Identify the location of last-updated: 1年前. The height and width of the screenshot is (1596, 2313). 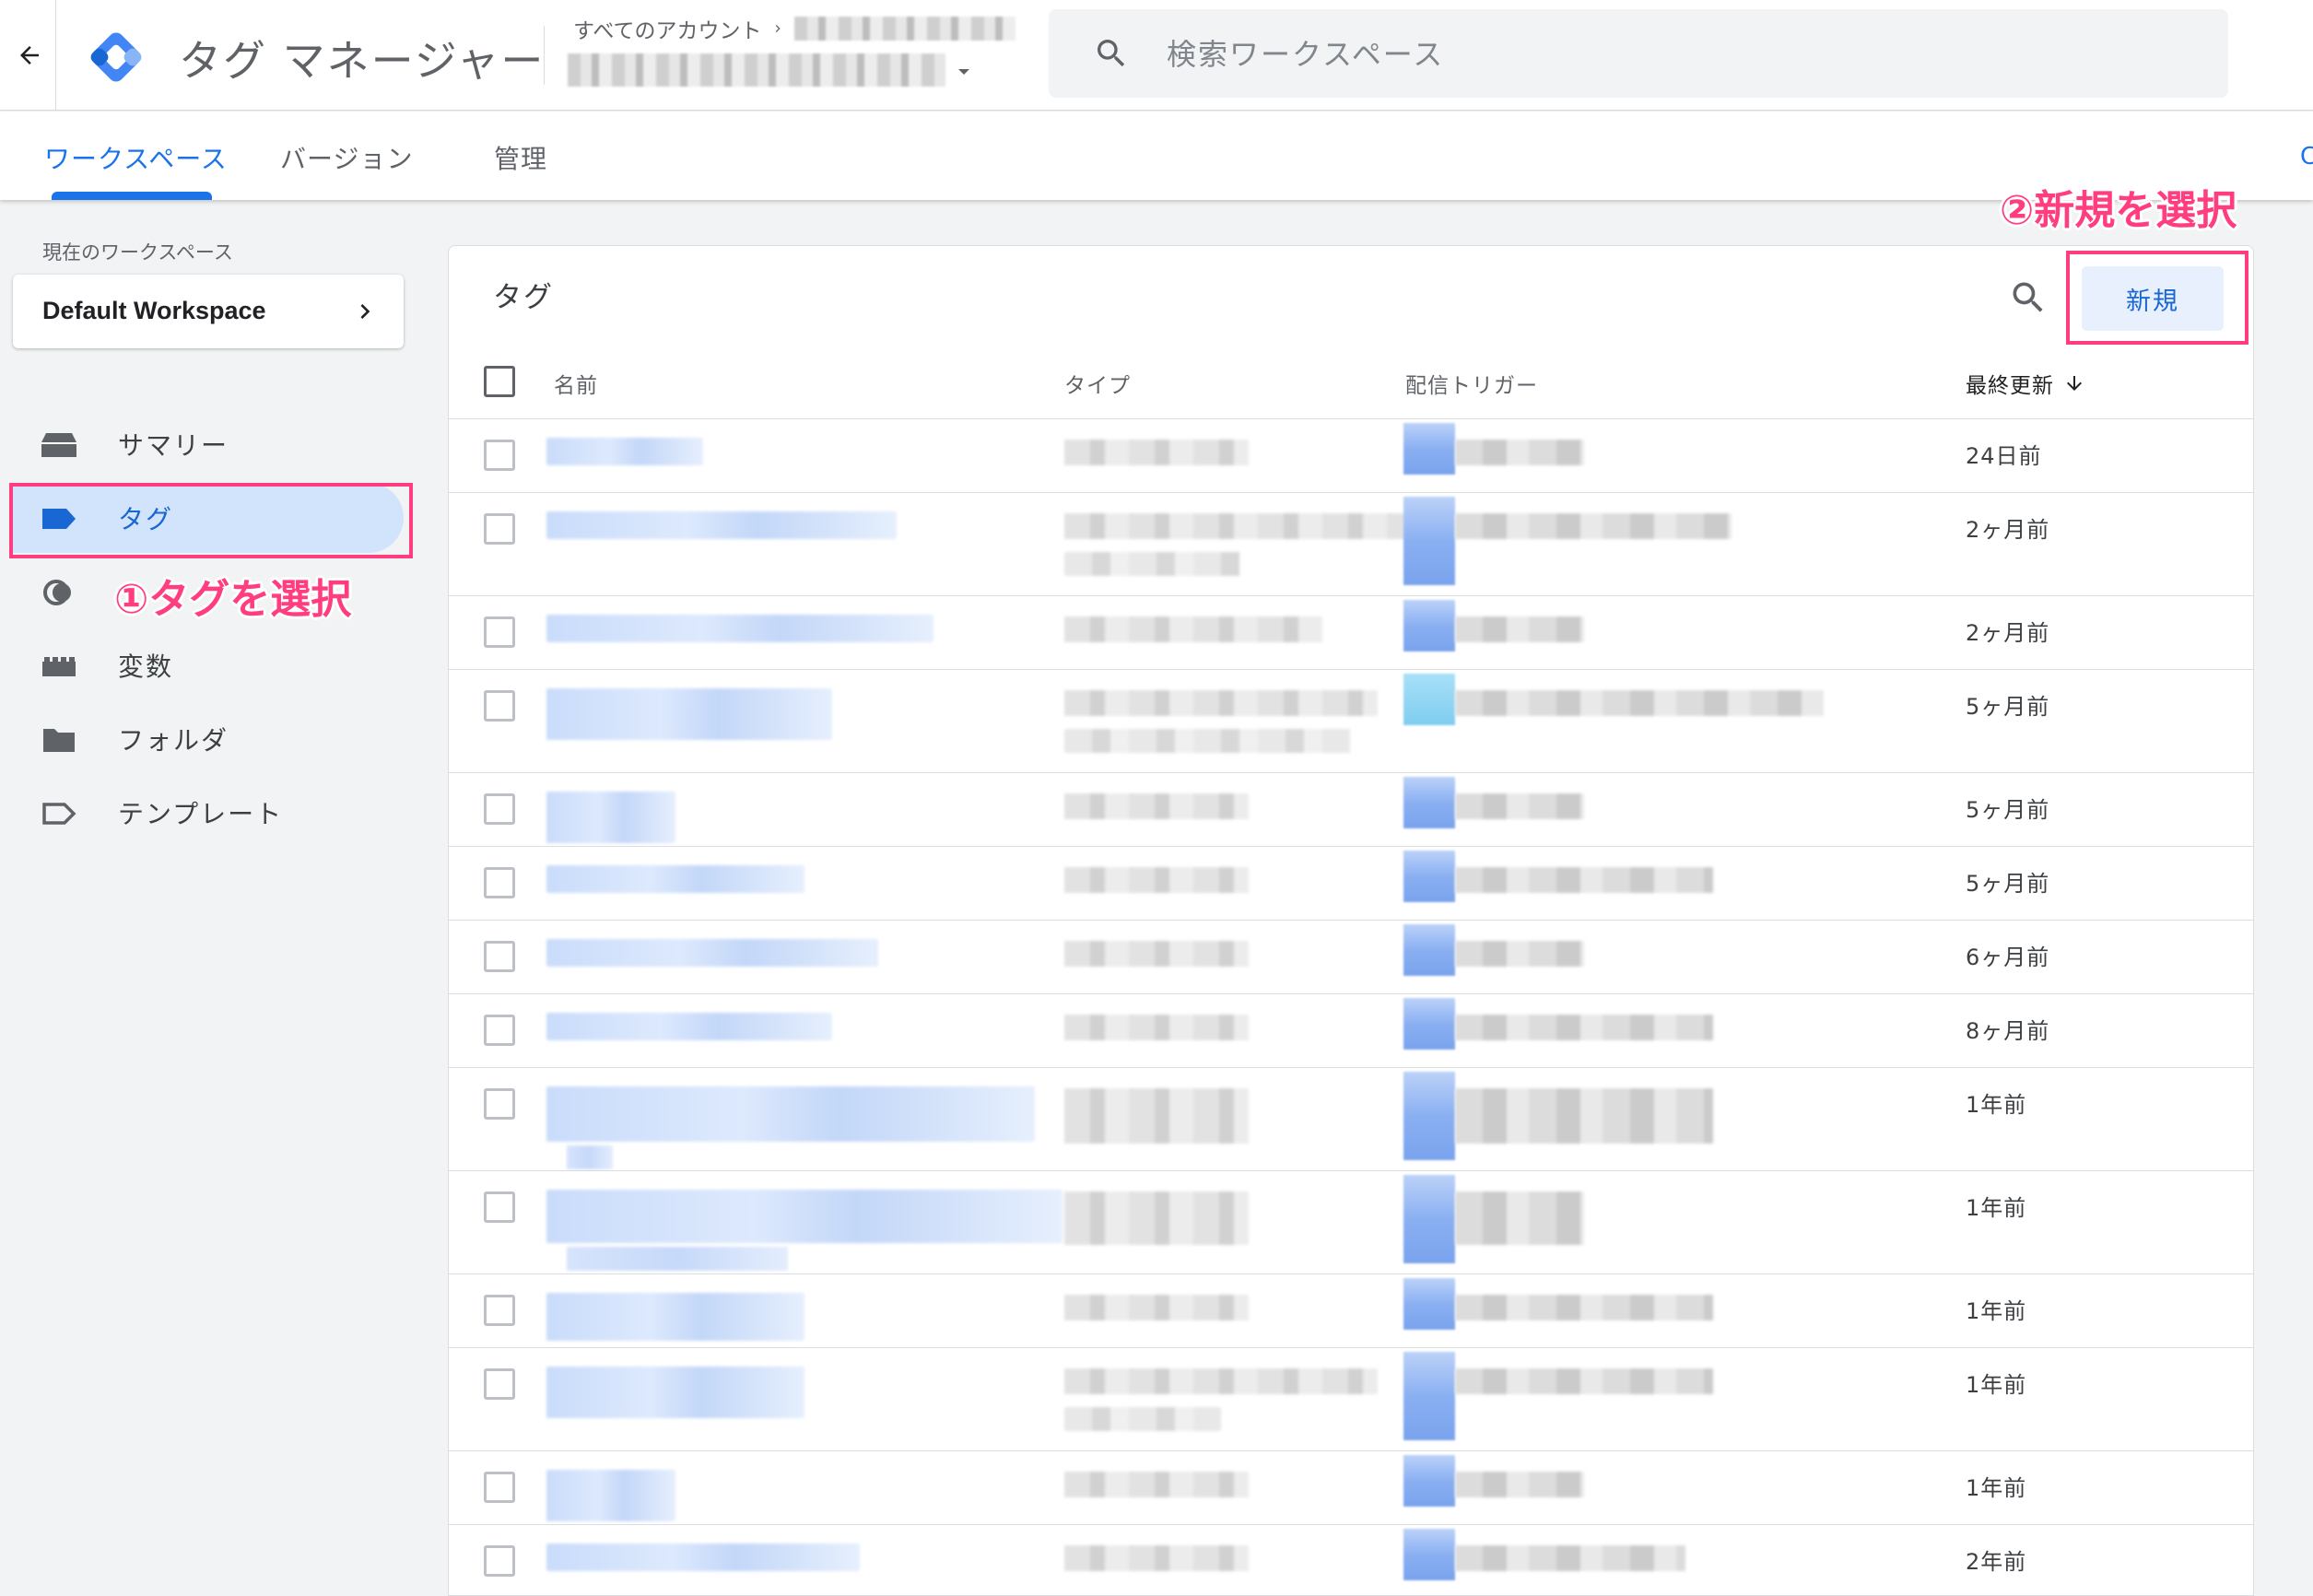
(1996, 1385).